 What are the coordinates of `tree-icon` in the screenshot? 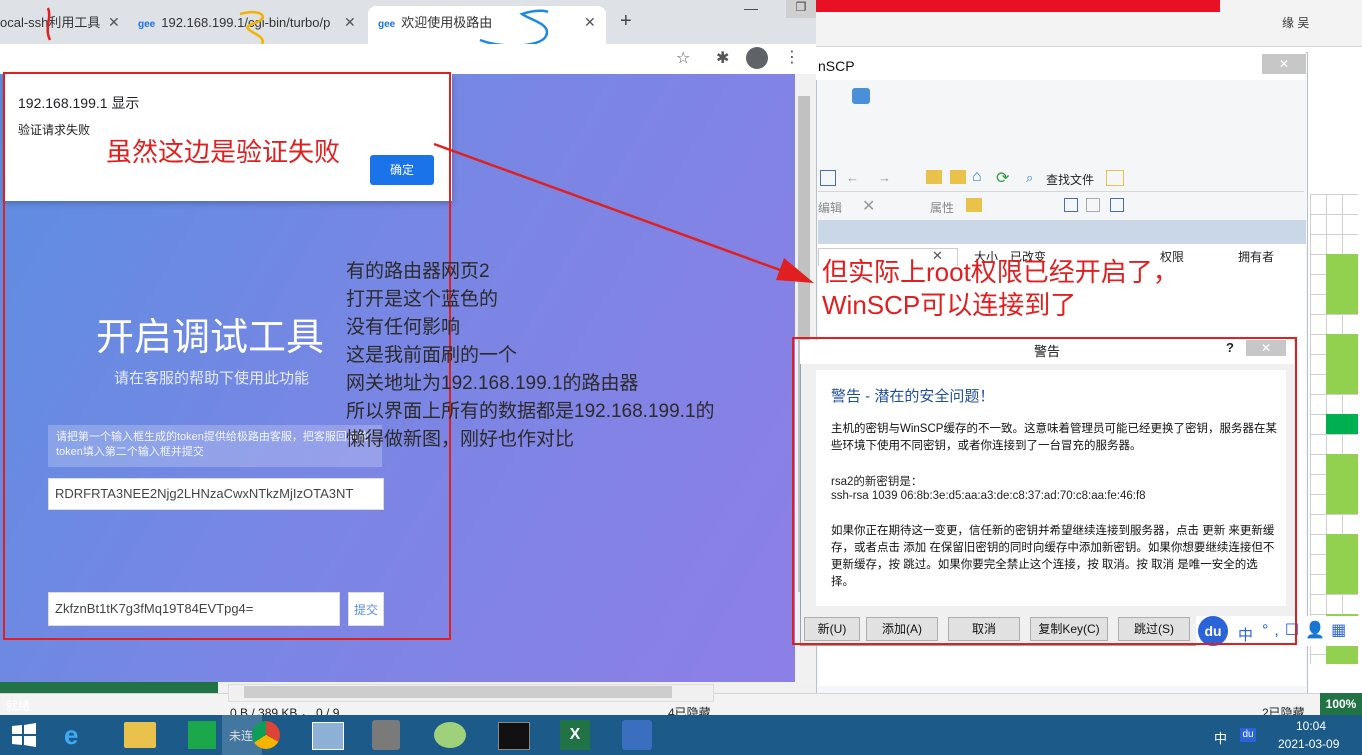 It's located at (1115, 178).